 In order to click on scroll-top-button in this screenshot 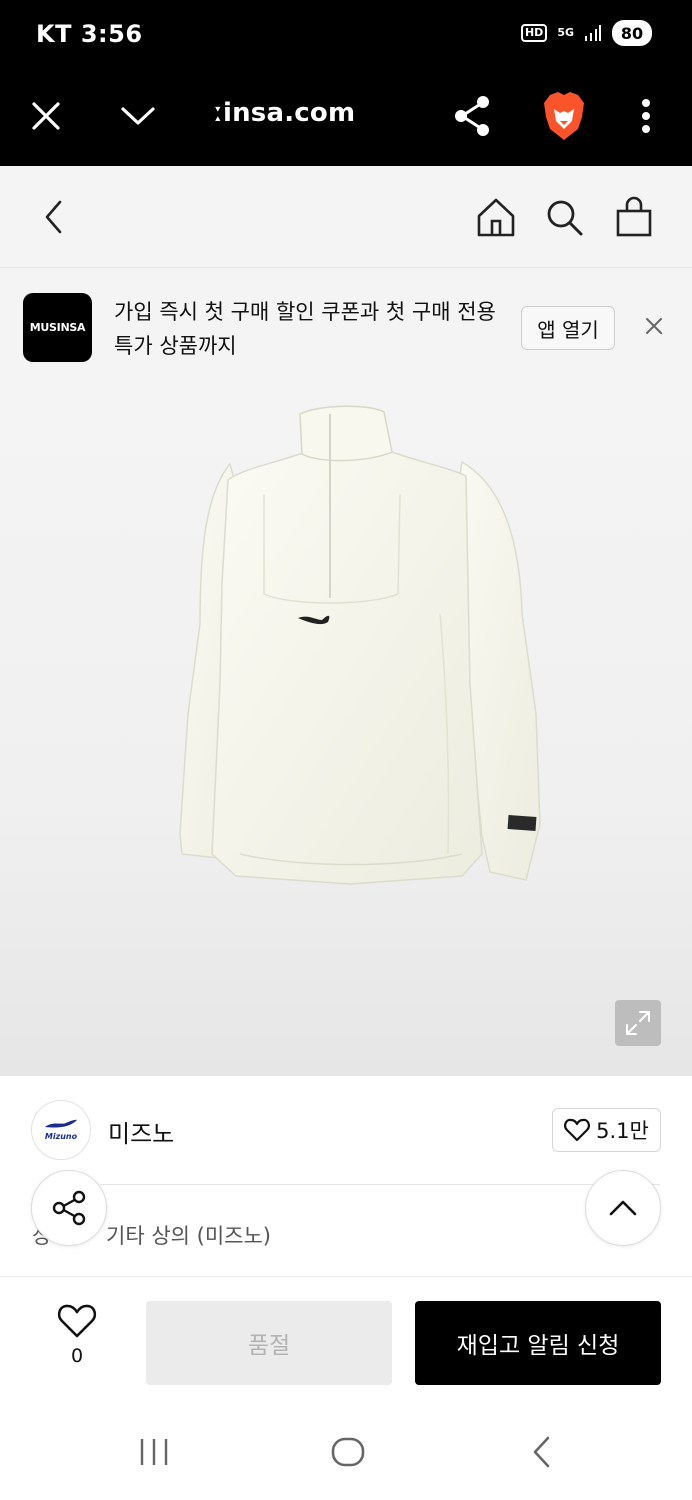, I will do `click(623, 1208)`.